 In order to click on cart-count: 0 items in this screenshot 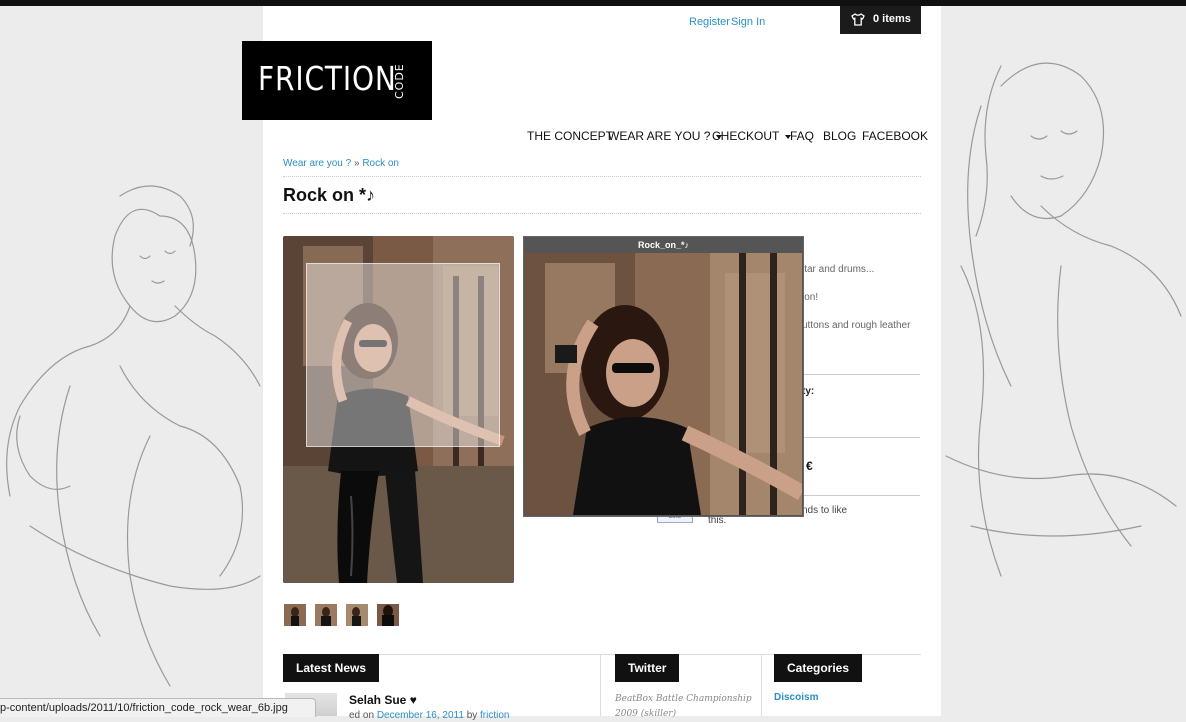, I will do `click(892, 19)`.